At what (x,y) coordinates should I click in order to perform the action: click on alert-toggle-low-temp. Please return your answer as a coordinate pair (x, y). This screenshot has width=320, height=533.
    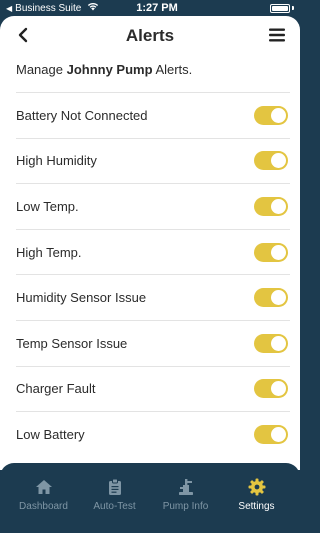
    Looking at the image, I should click on (271, 206).